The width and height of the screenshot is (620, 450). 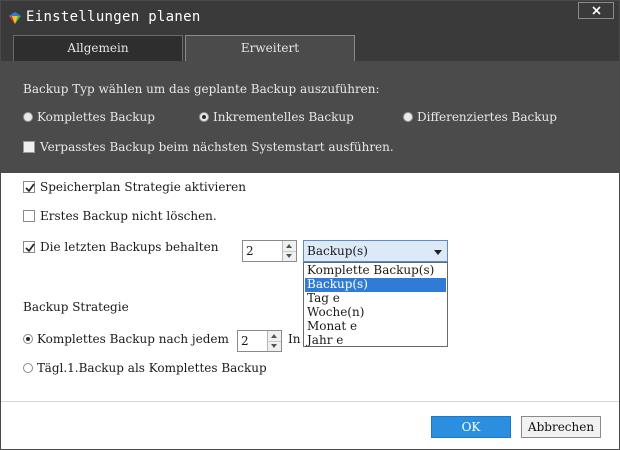 I want to click on checkbox-keep-last, so click(x=29, y=247).